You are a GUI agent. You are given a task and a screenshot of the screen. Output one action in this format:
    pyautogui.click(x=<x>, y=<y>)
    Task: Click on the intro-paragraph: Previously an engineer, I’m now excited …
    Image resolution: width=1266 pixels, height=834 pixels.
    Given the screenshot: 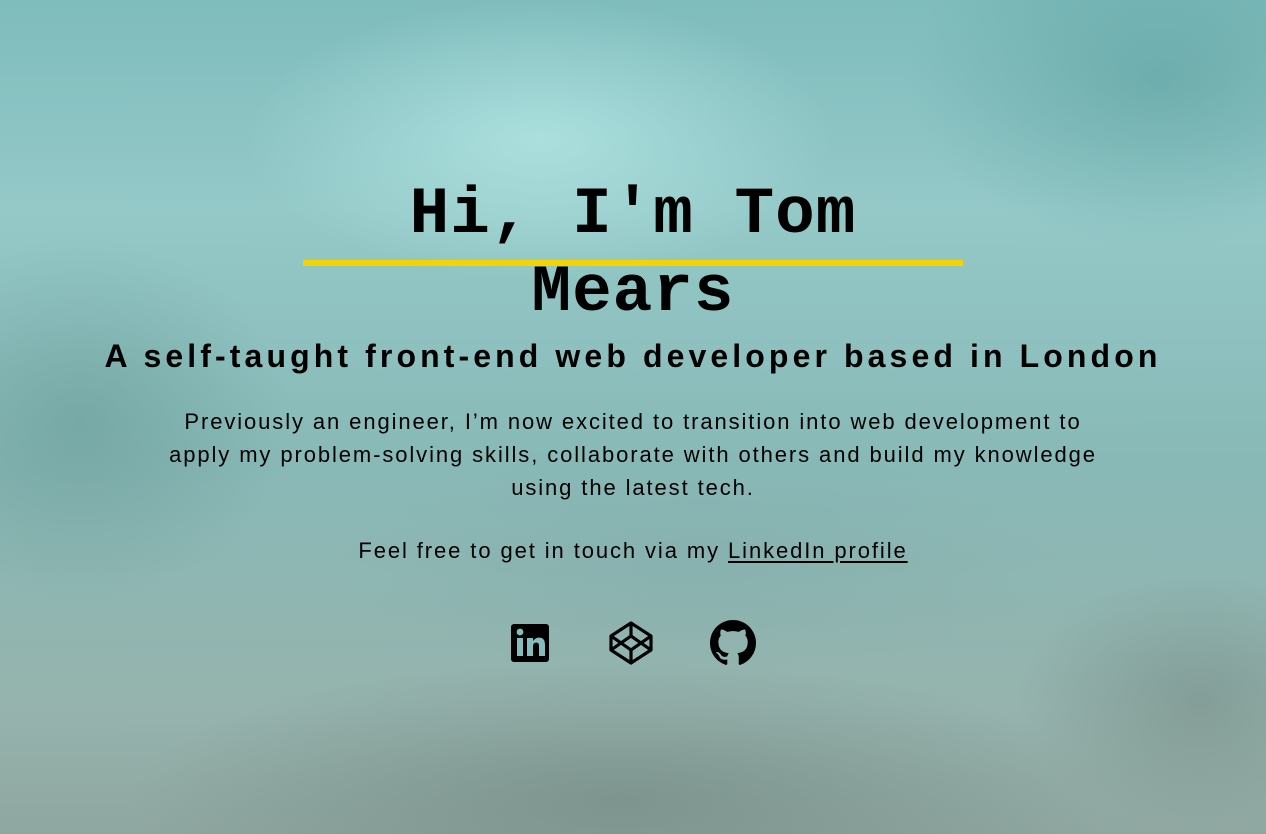 What is the action you would take?
    pyautogui.click(x=633, y=454)
    